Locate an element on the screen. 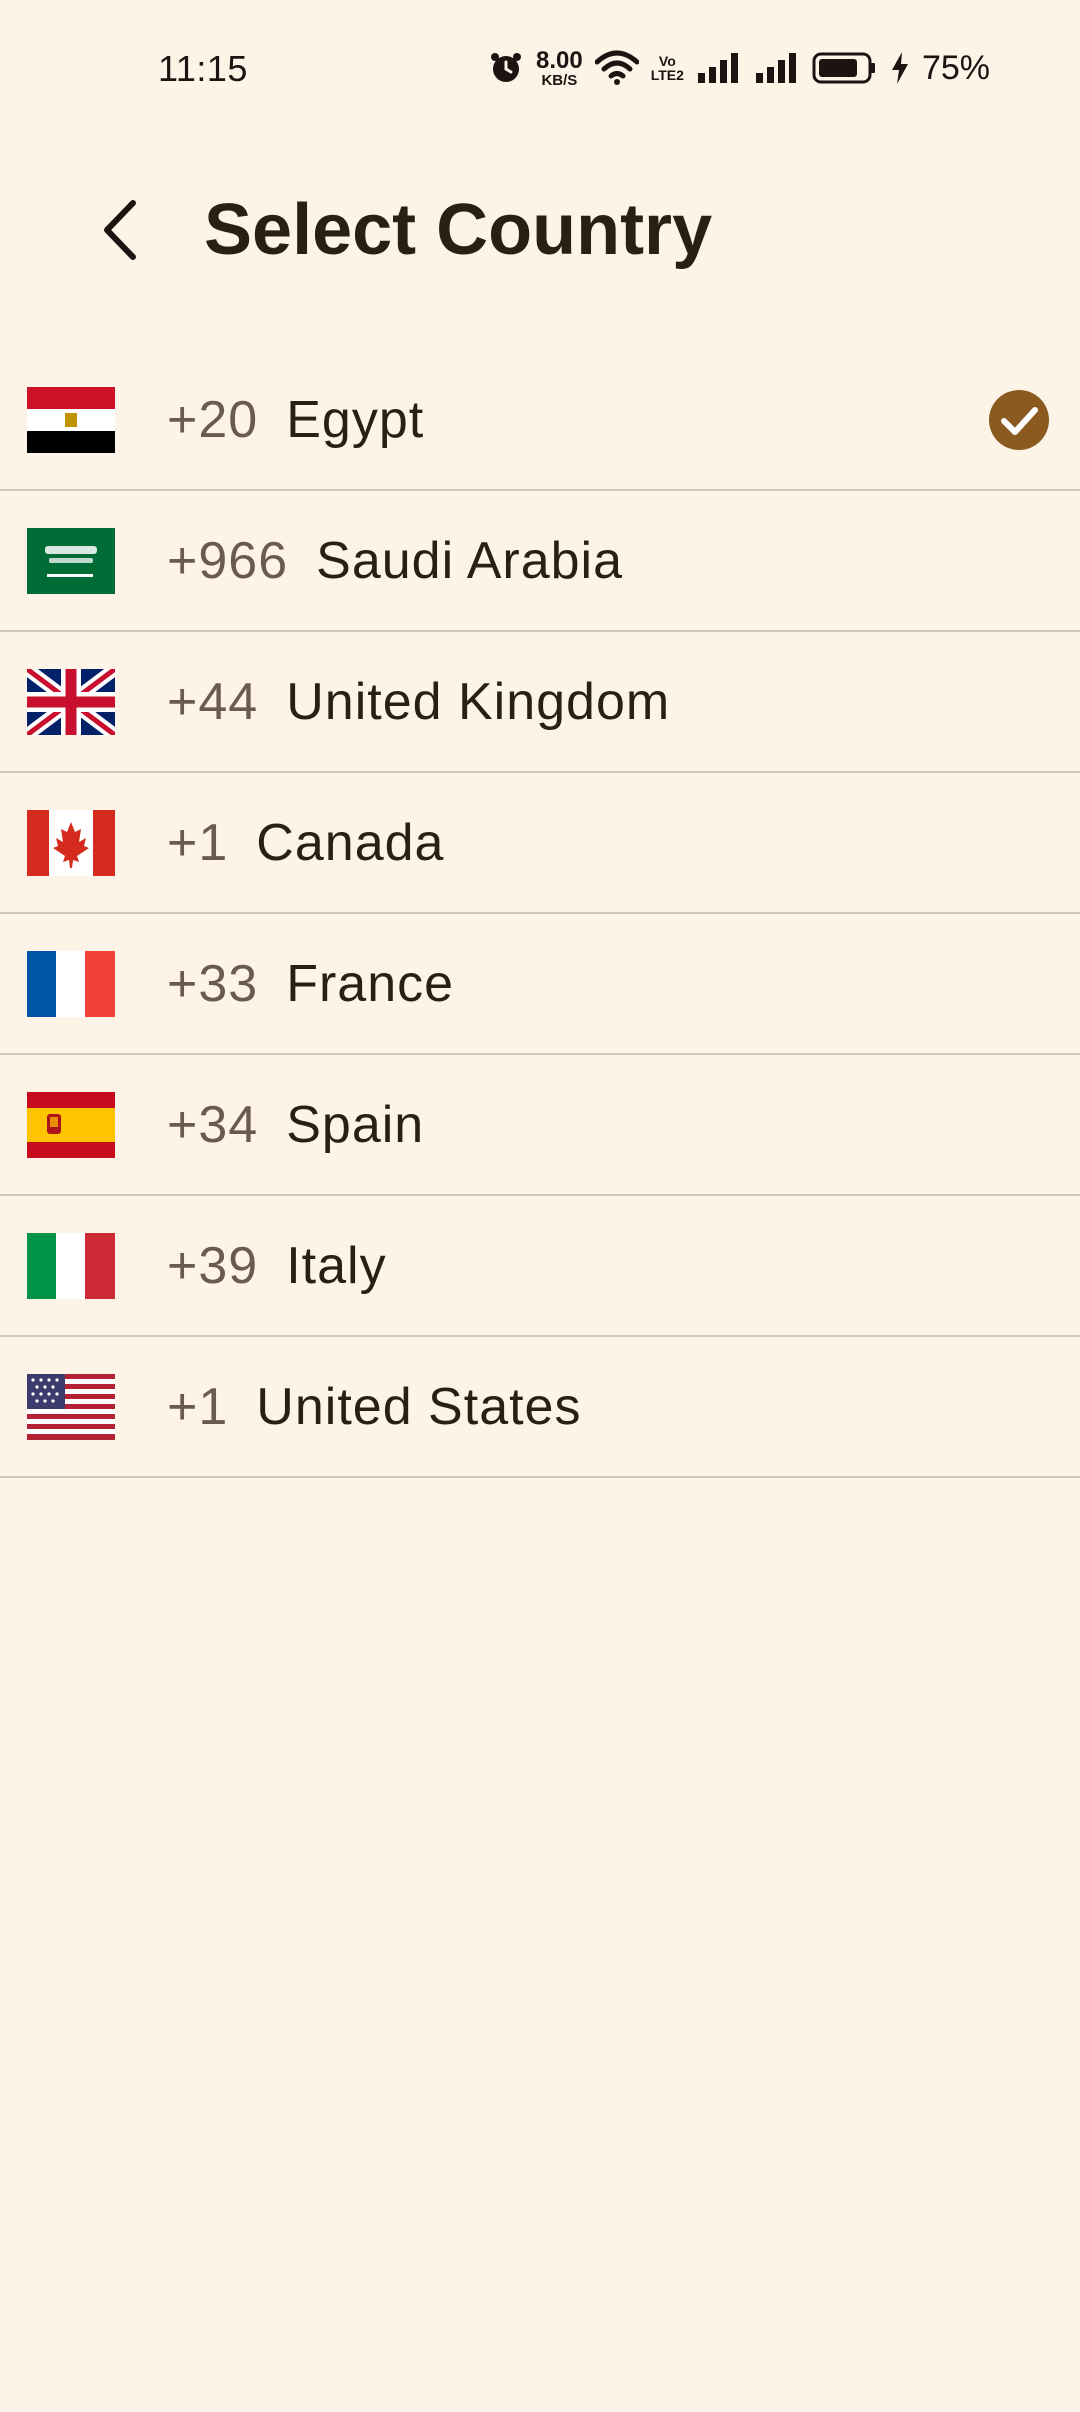  network-speed-unit: KB/S is located at coordinates (559, 80).